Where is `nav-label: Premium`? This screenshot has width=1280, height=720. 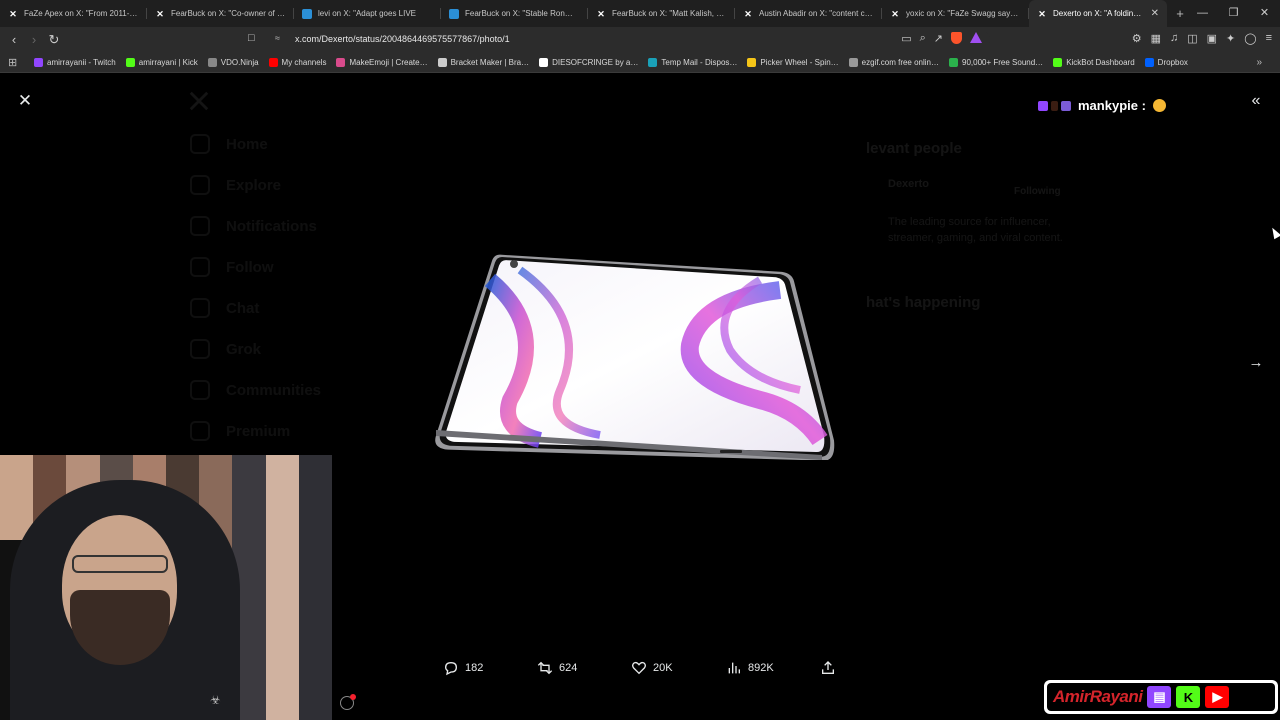 nav-label: Premium is located at coordinates (258, 431).